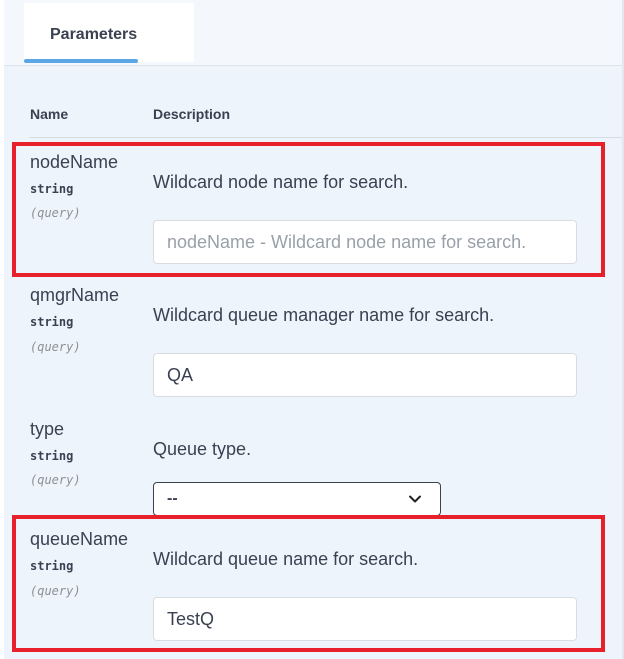  What do you see at coordinates (2, 329) in the screenshot?
I see `page-left-edge` at bounding box center [2, 329].